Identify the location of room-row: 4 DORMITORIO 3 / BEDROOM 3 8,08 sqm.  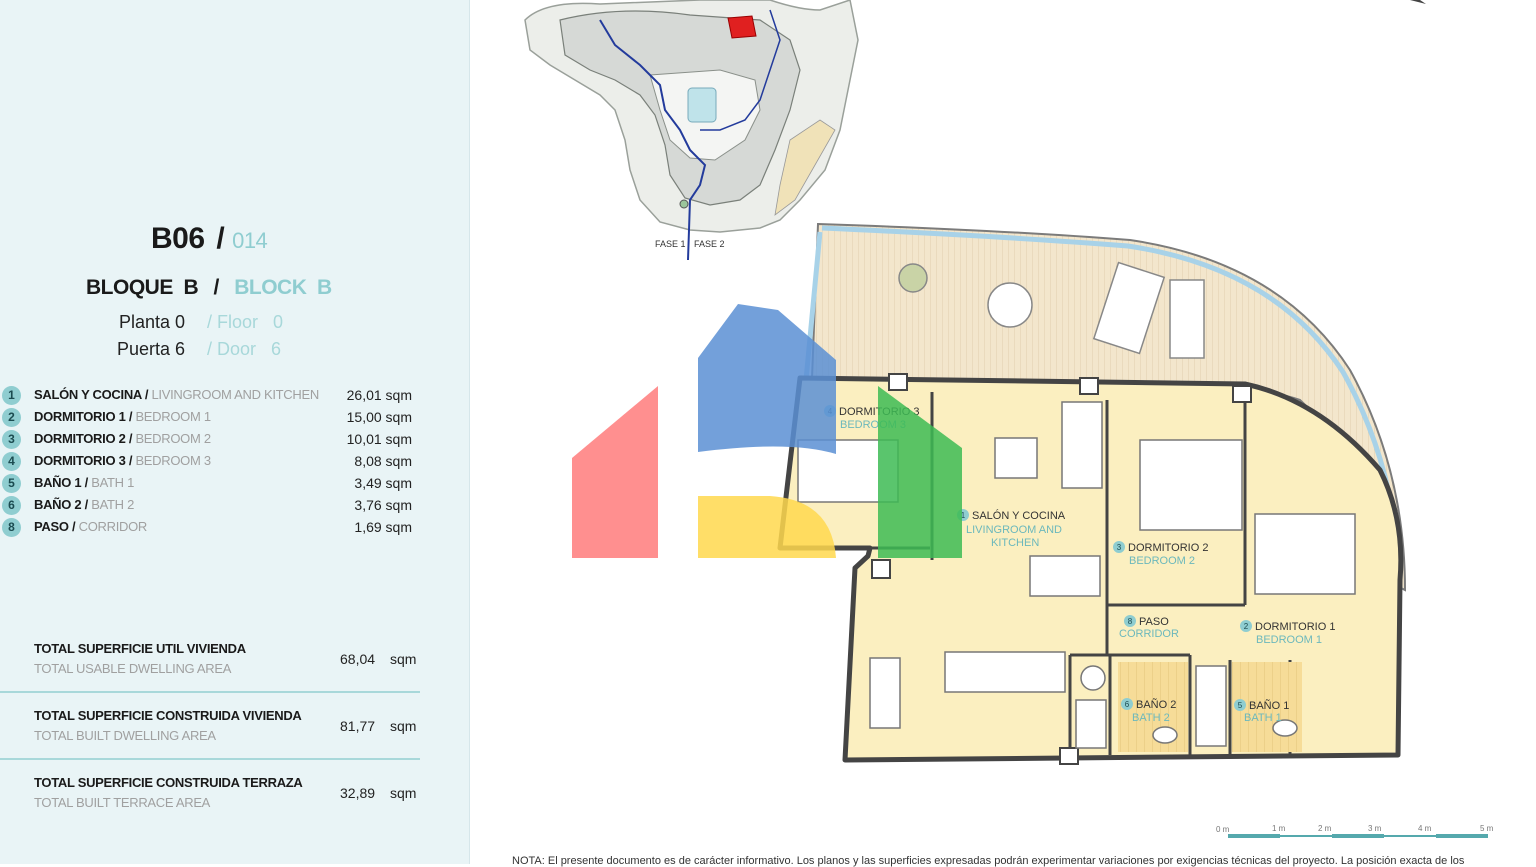
(215, 461).